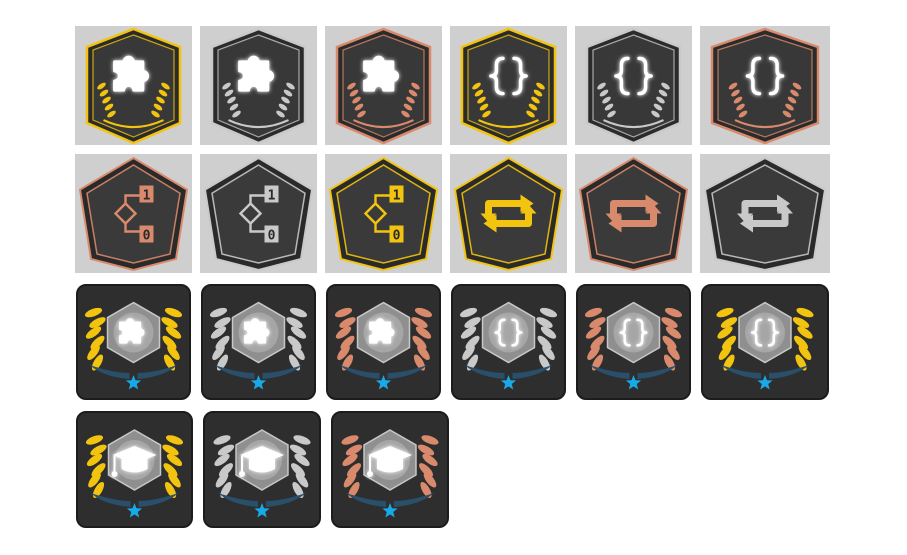 The image size is (907, 555). I want to click on badge-row2-2: 10, so click(258, 213).